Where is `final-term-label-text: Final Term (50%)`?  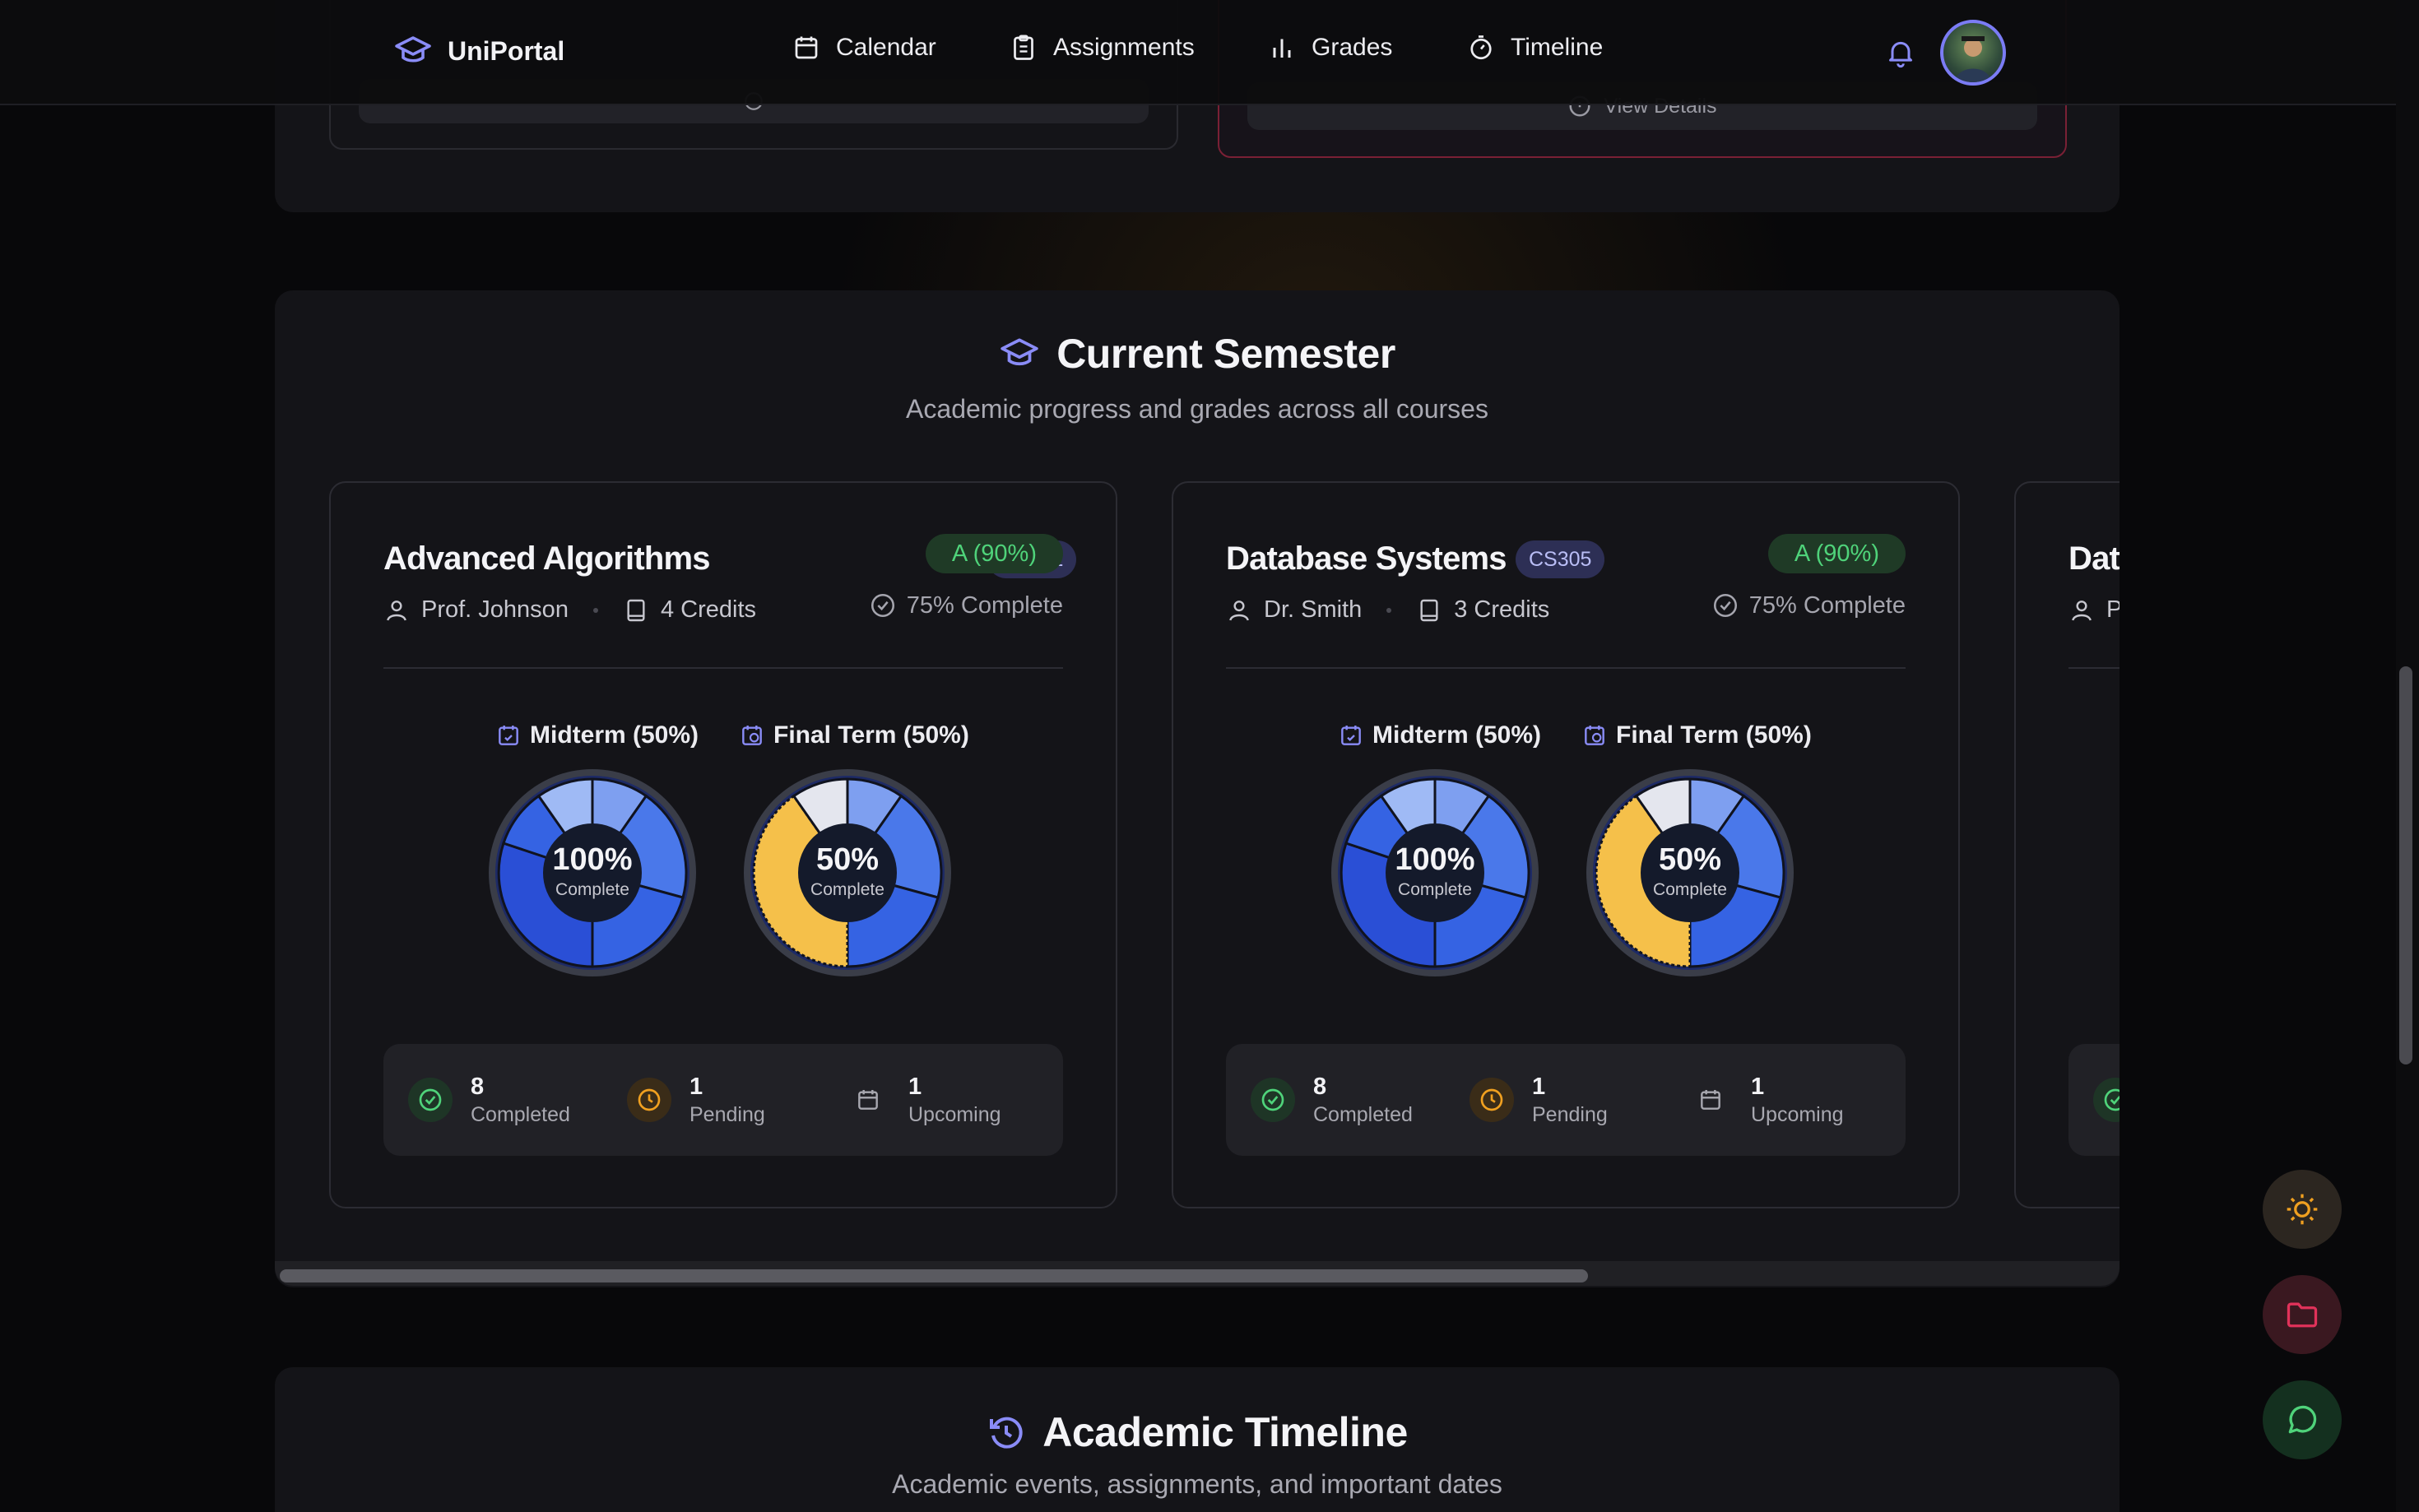 final-term-label-text: Final Term (50%) is located at coordinates (1714, 735).